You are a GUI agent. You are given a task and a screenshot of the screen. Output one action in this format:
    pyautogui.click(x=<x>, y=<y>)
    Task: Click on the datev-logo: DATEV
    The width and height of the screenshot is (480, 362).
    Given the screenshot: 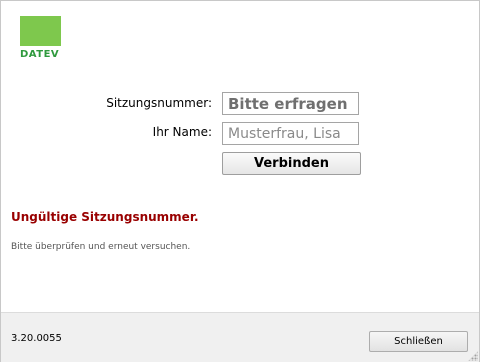 What is the action you would take?
    pyautogui.click(x=40, y=38)
    